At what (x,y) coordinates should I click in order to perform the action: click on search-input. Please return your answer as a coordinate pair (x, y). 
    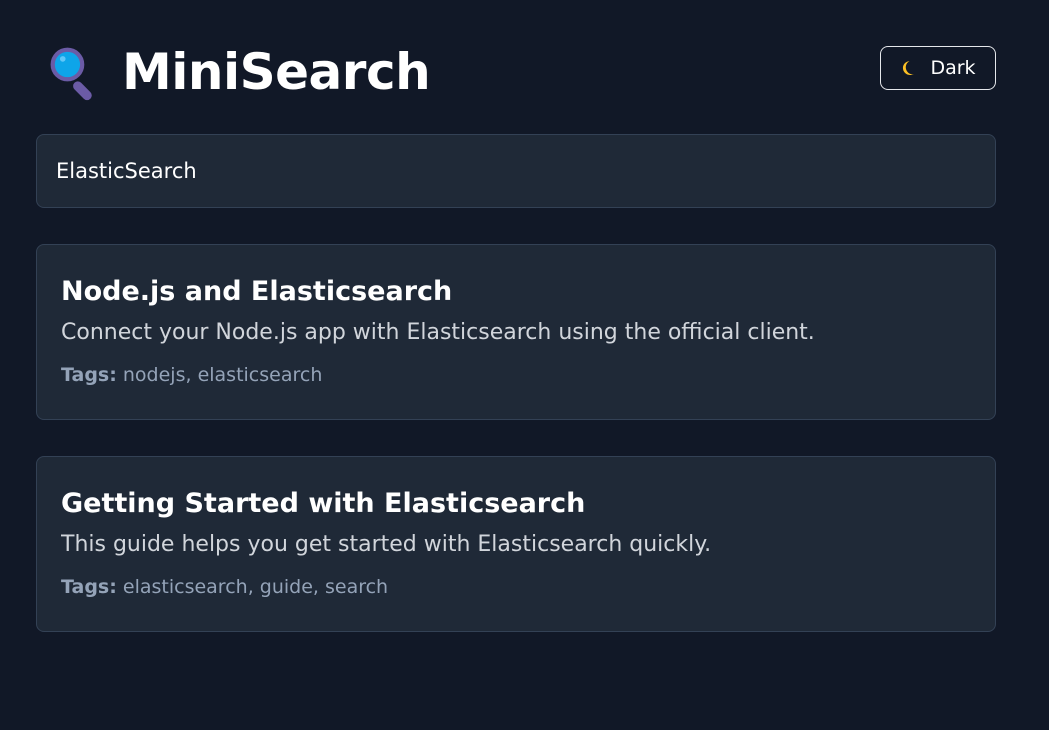
    Looking at the image, I should click on (516, 171).